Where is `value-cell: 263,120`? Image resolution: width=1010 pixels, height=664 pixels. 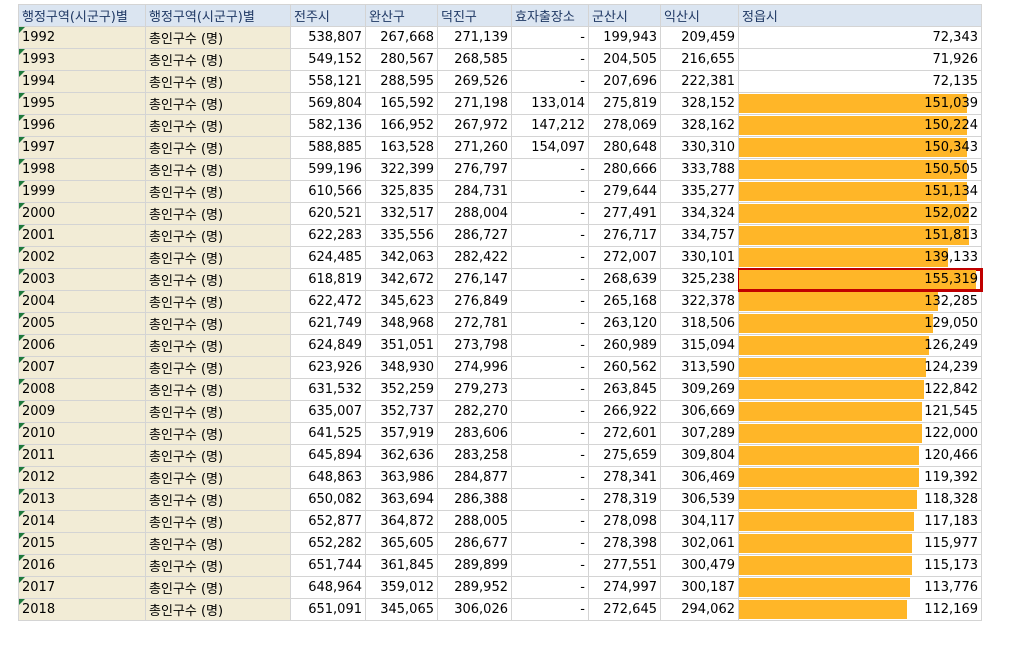 value-cell: 263,120 is located at coordinates (624, 323).